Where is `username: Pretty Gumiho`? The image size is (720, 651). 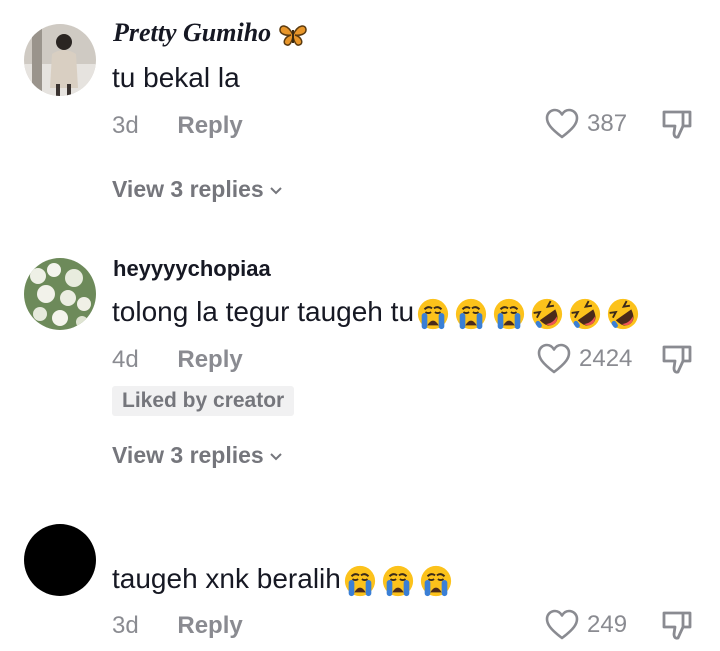 username: Pretty Gumiho is located at coordinates (210, 33).